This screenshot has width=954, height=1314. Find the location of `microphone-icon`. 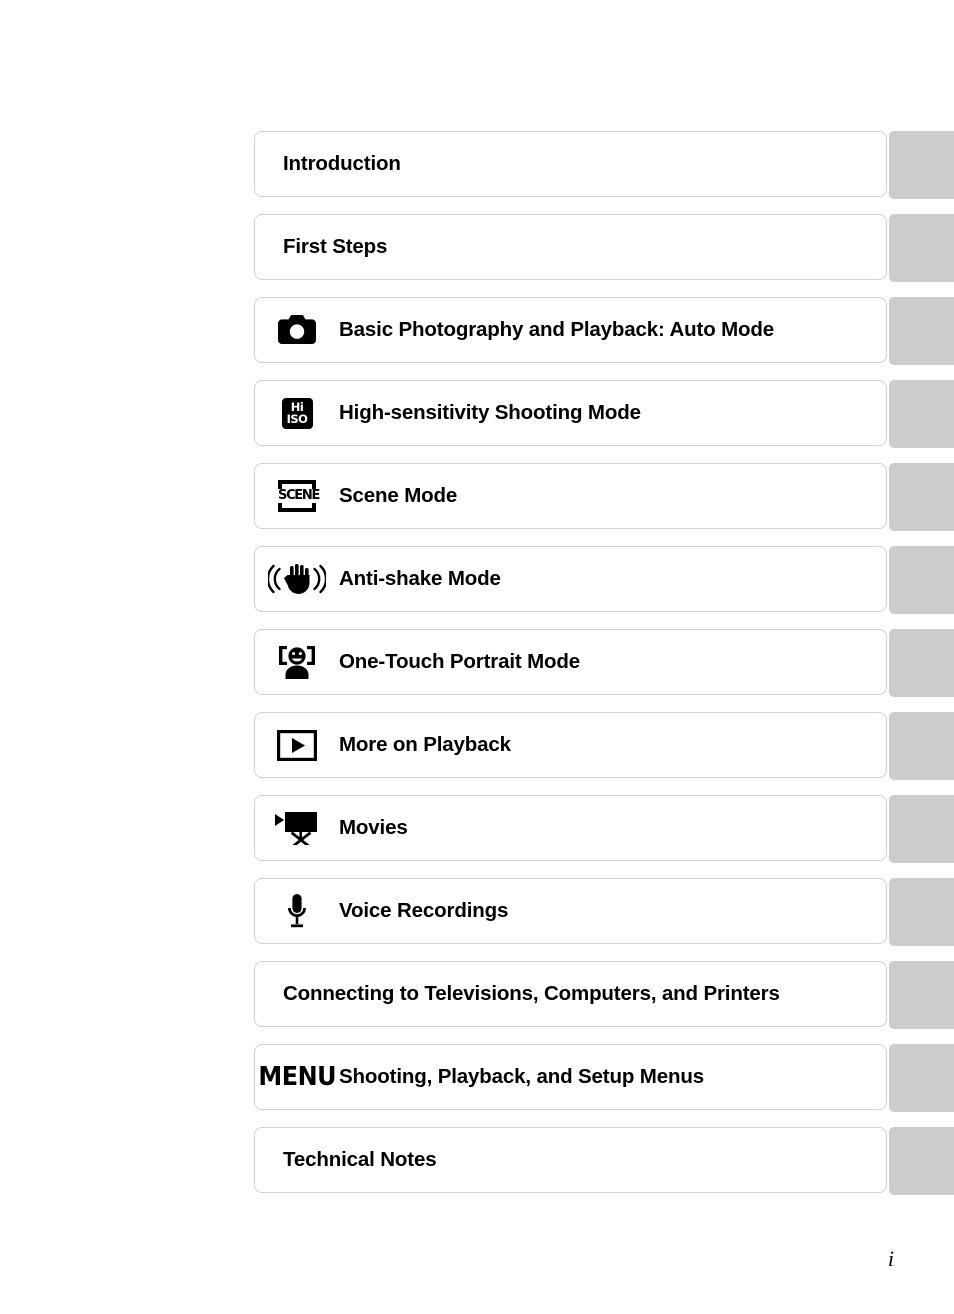

microphone-icon is located at coordinates (297, 911).